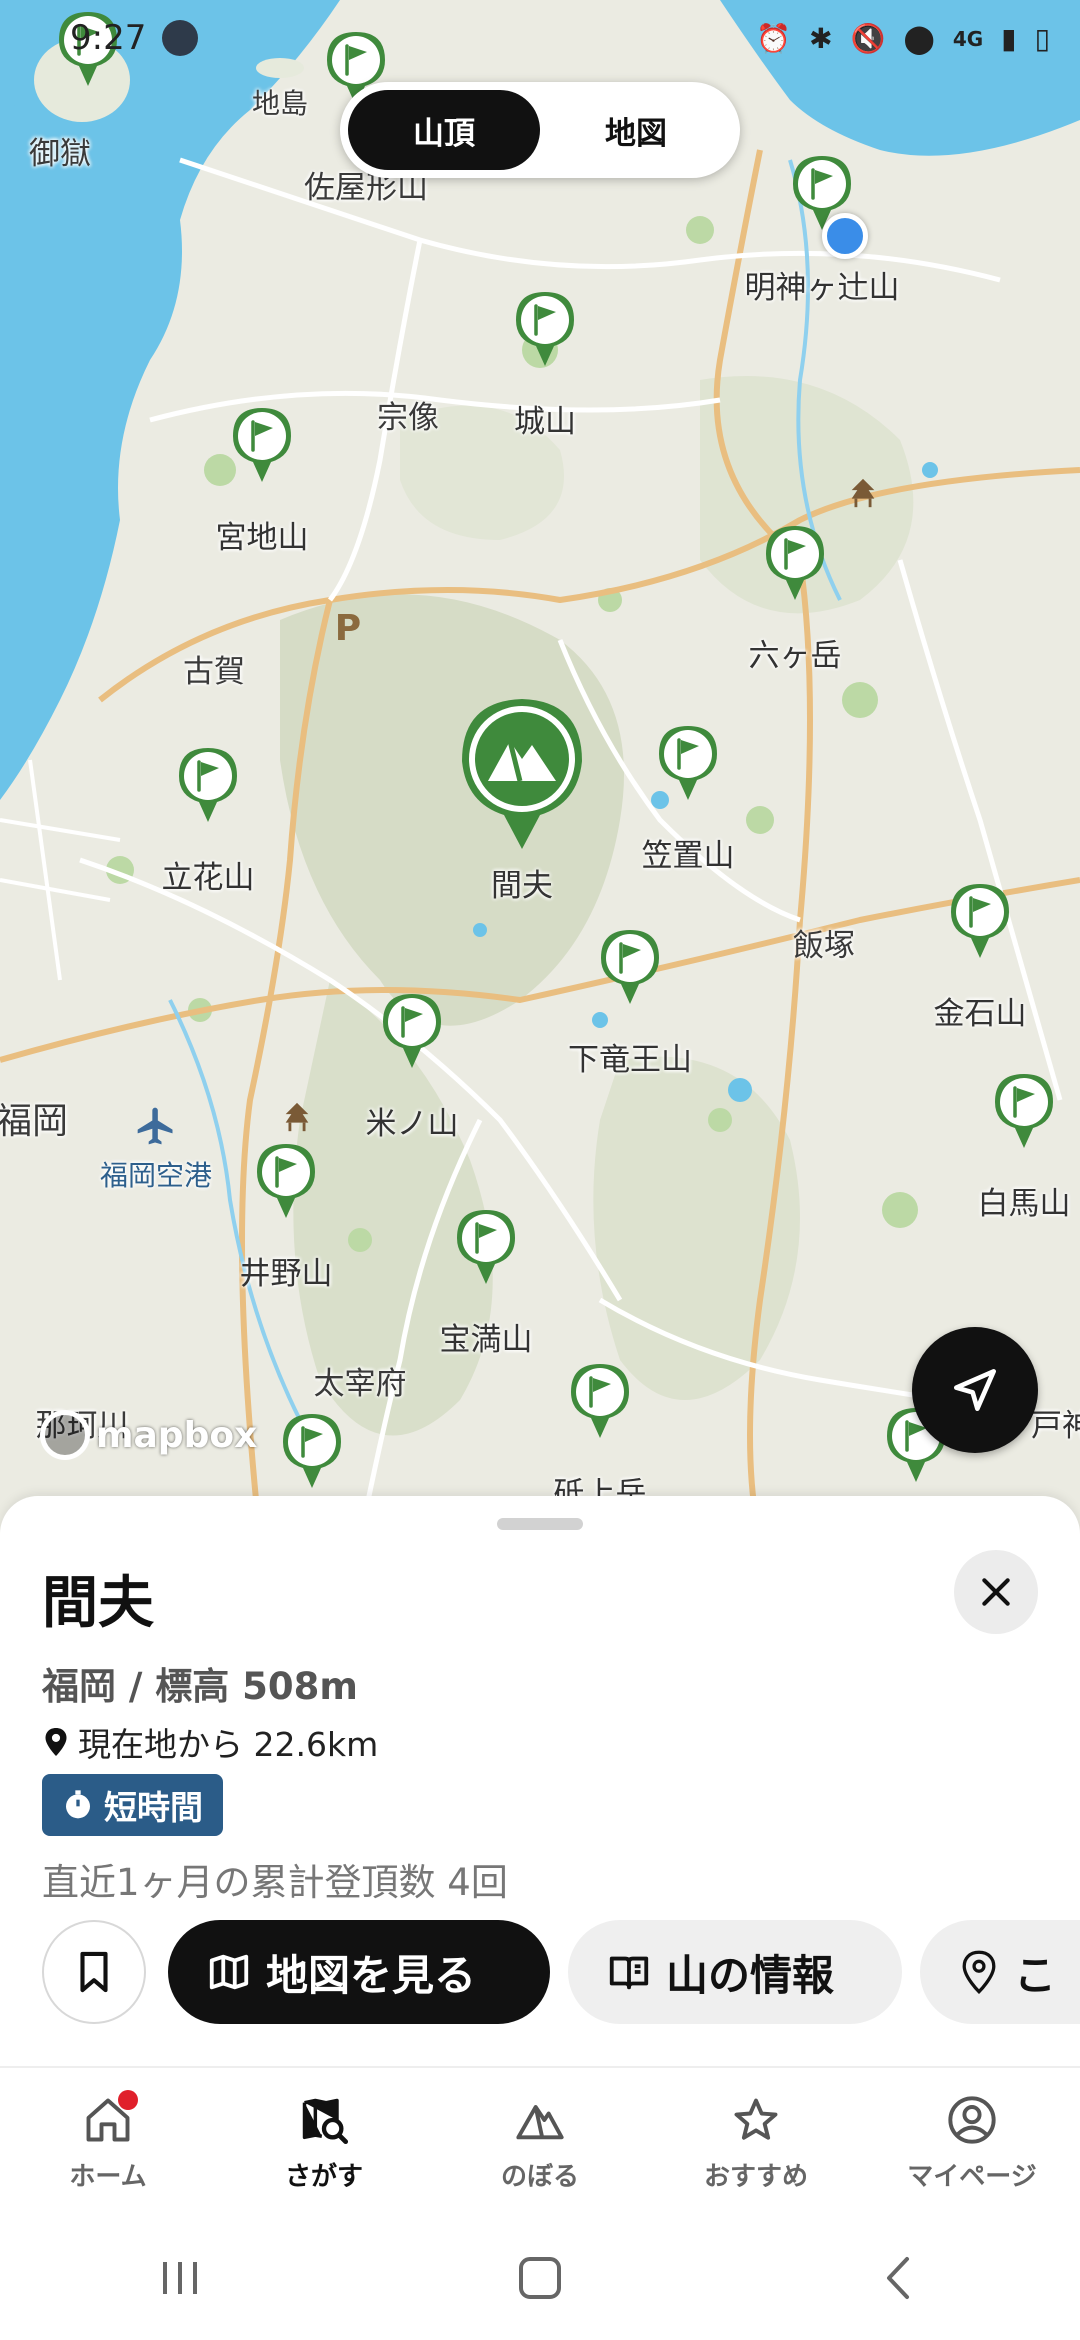  What do you see at coordinates (228, 1744) in the screenshot?
I see `distance-text: 現在地から 22.6km` at bounding box center [228, 1744].